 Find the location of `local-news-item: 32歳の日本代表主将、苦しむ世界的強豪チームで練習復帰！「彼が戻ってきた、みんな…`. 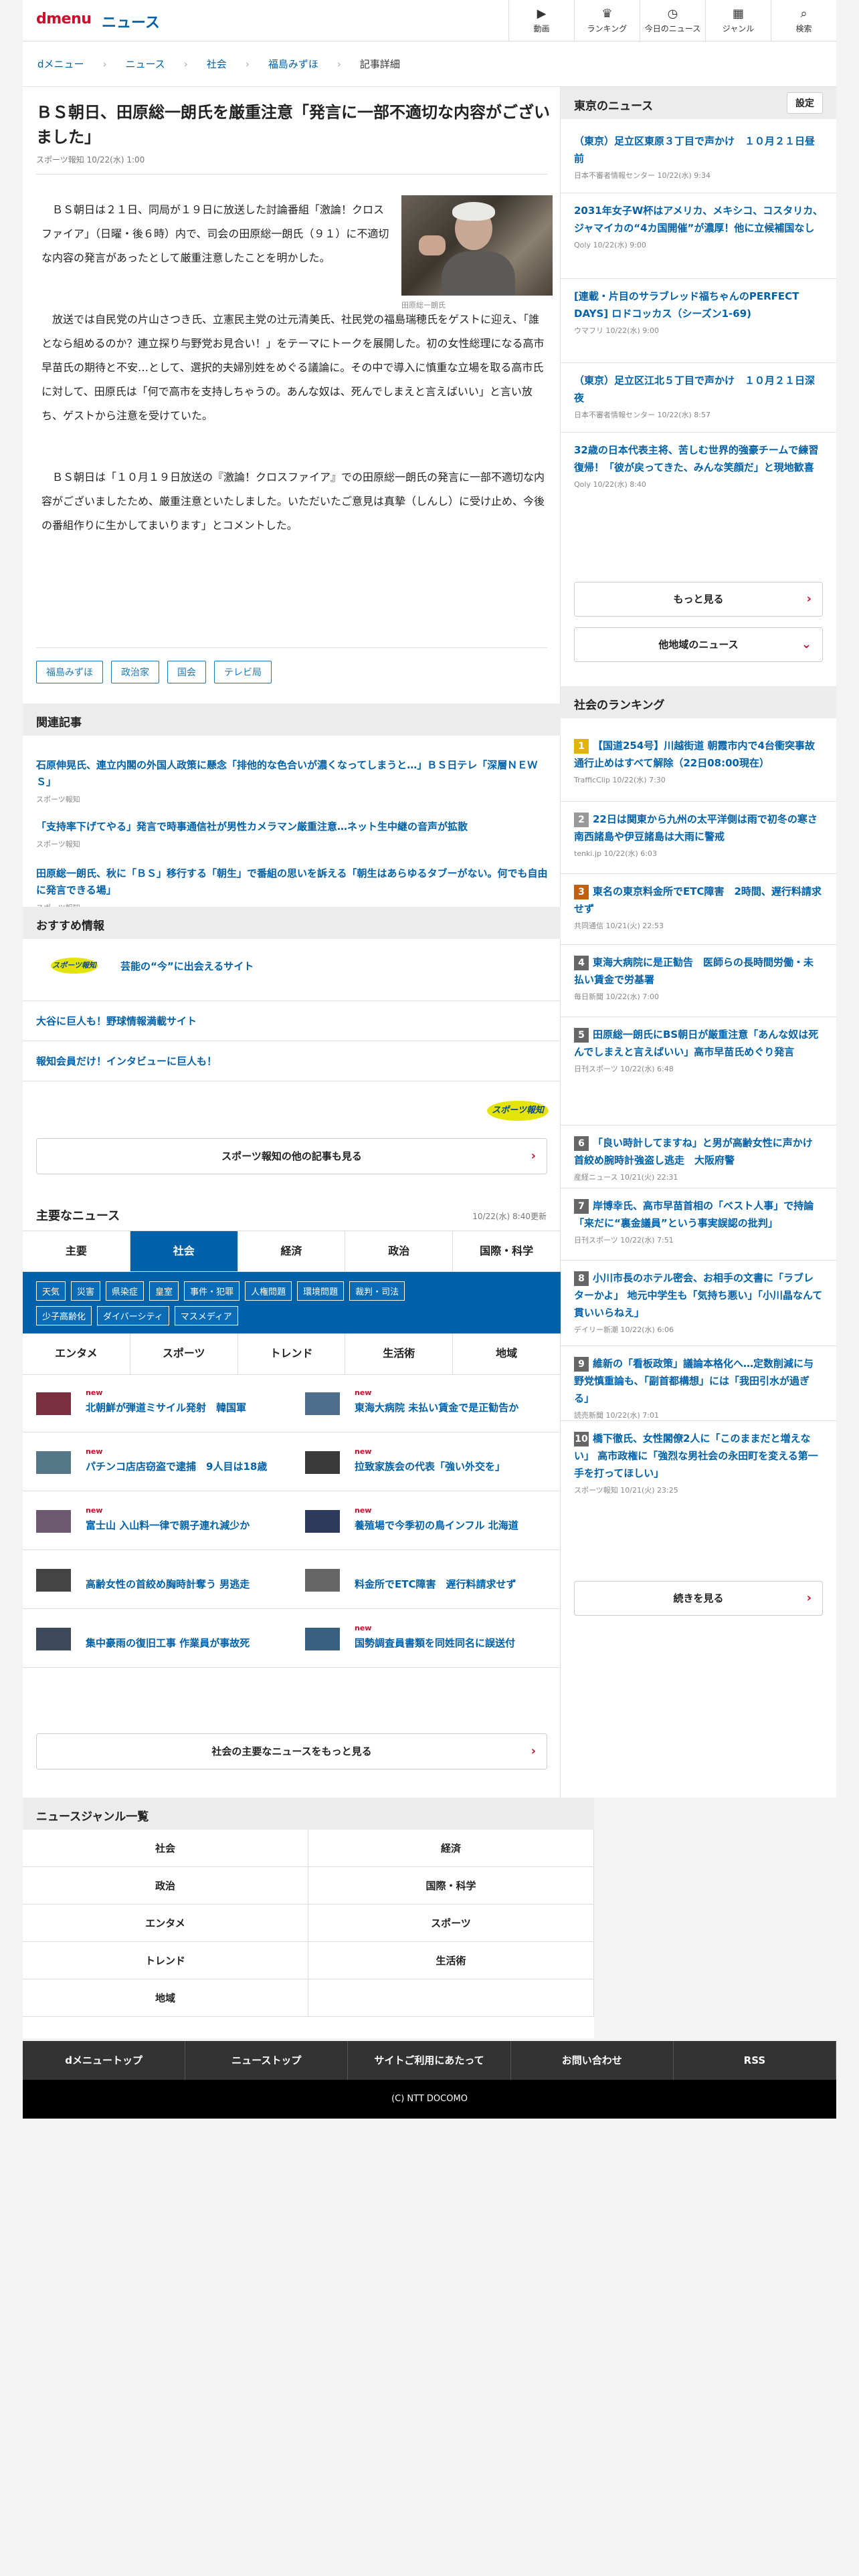

local-news-item: 32歳の日本代表主将、苦しむ世界的強豪チームで練習復帰！「彼が戻ってきた、みんな… is located at coordinates (698, 466).